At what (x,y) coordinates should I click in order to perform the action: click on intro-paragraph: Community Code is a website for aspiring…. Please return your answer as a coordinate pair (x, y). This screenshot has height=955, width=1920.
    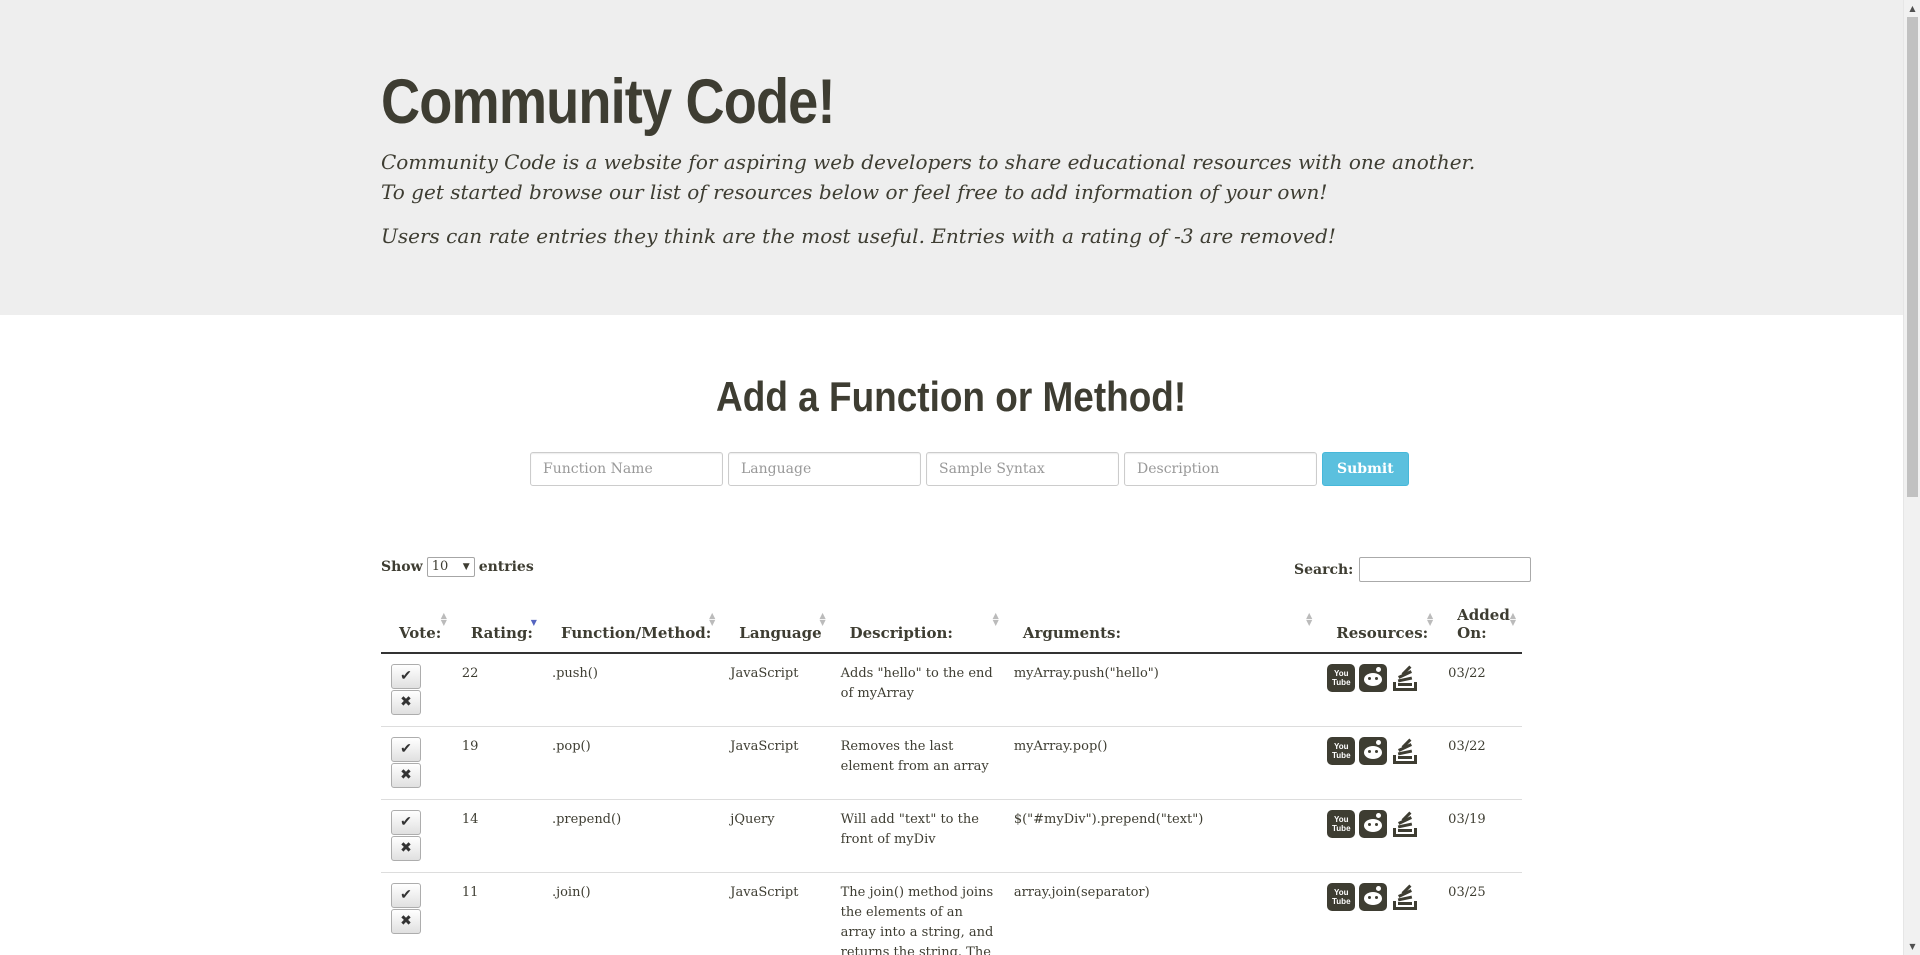
    Looking at the image, I should click on (928, 177).